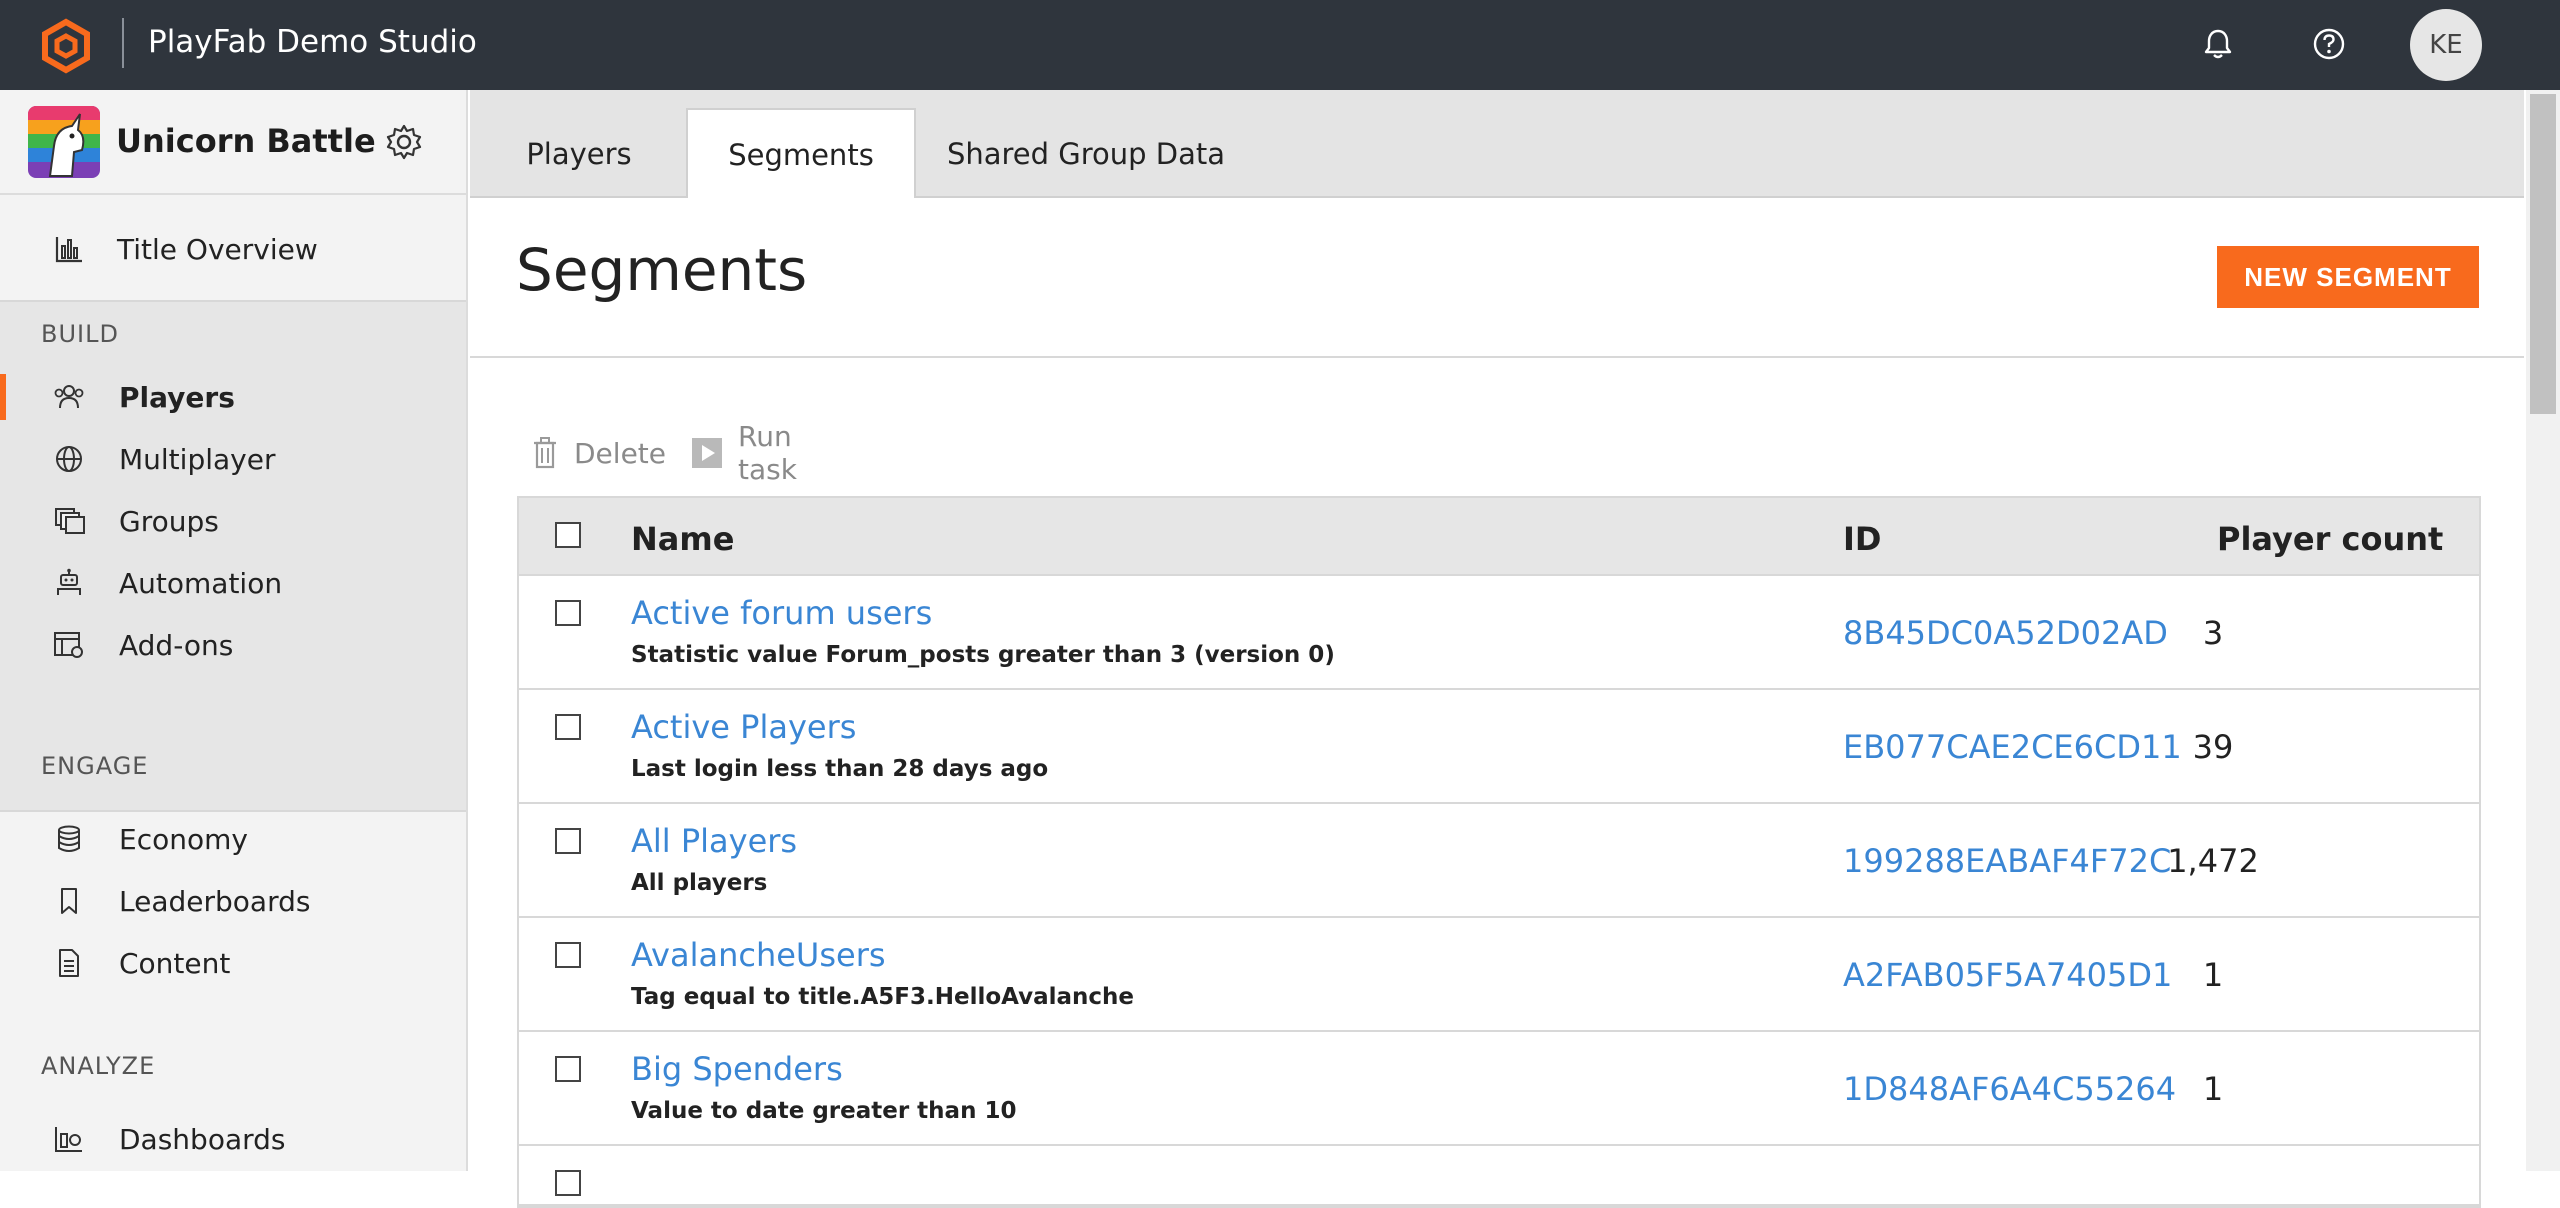 The height and width of the screenshot is (1208, 2560). Describe the element at coordinates (233, 963) in the screenshot. I see `sidebar-item-content: Content` at that location.